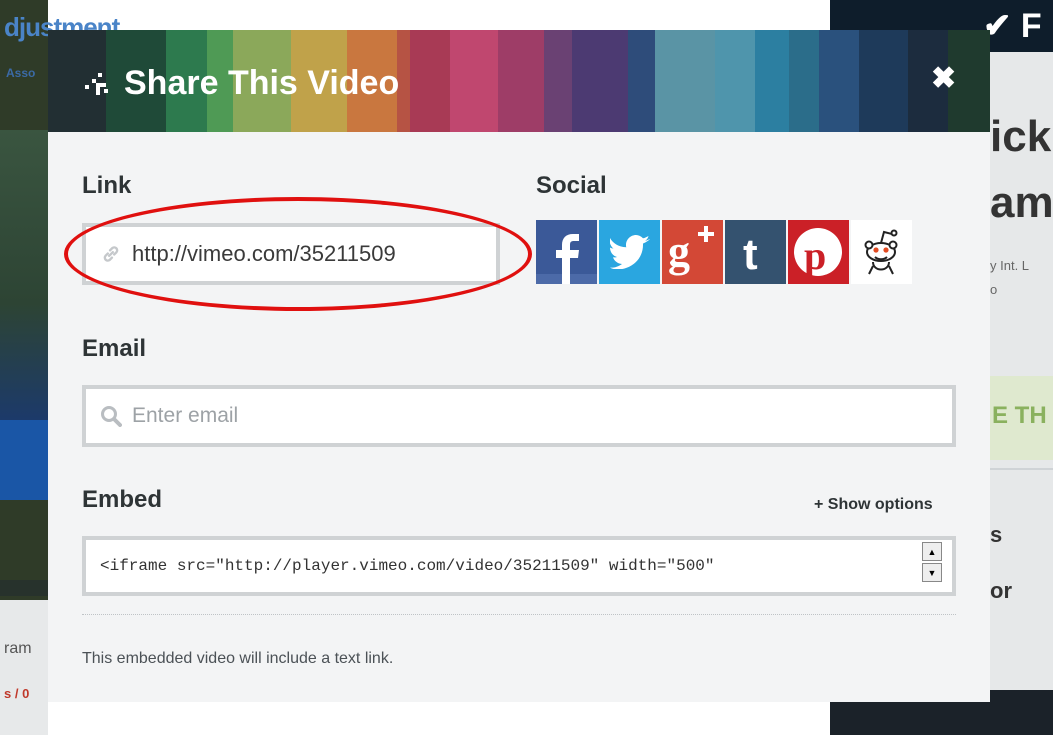 The width and height of the screenshot is (1053, 735). I want to click on background-blue-block, so click(24, 460).